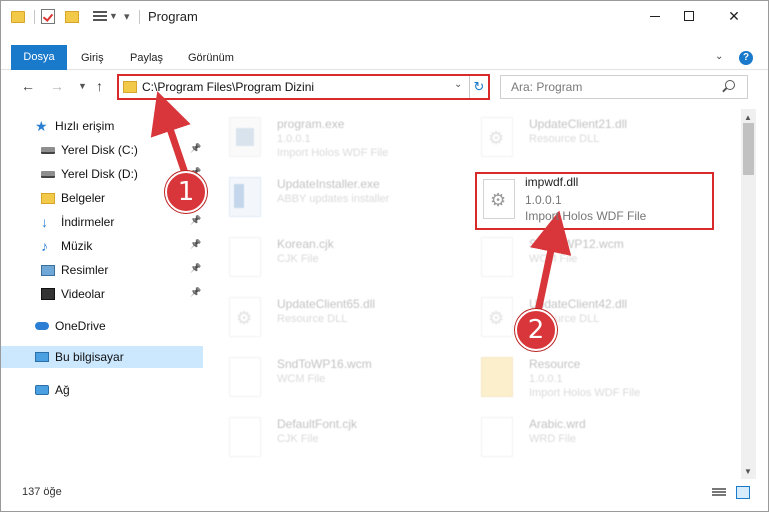 This screenshot has height=512, width=769. Describe the element at coordinates (478, 87) in the screenshot. I see `refresh-button: ↻` at that location.